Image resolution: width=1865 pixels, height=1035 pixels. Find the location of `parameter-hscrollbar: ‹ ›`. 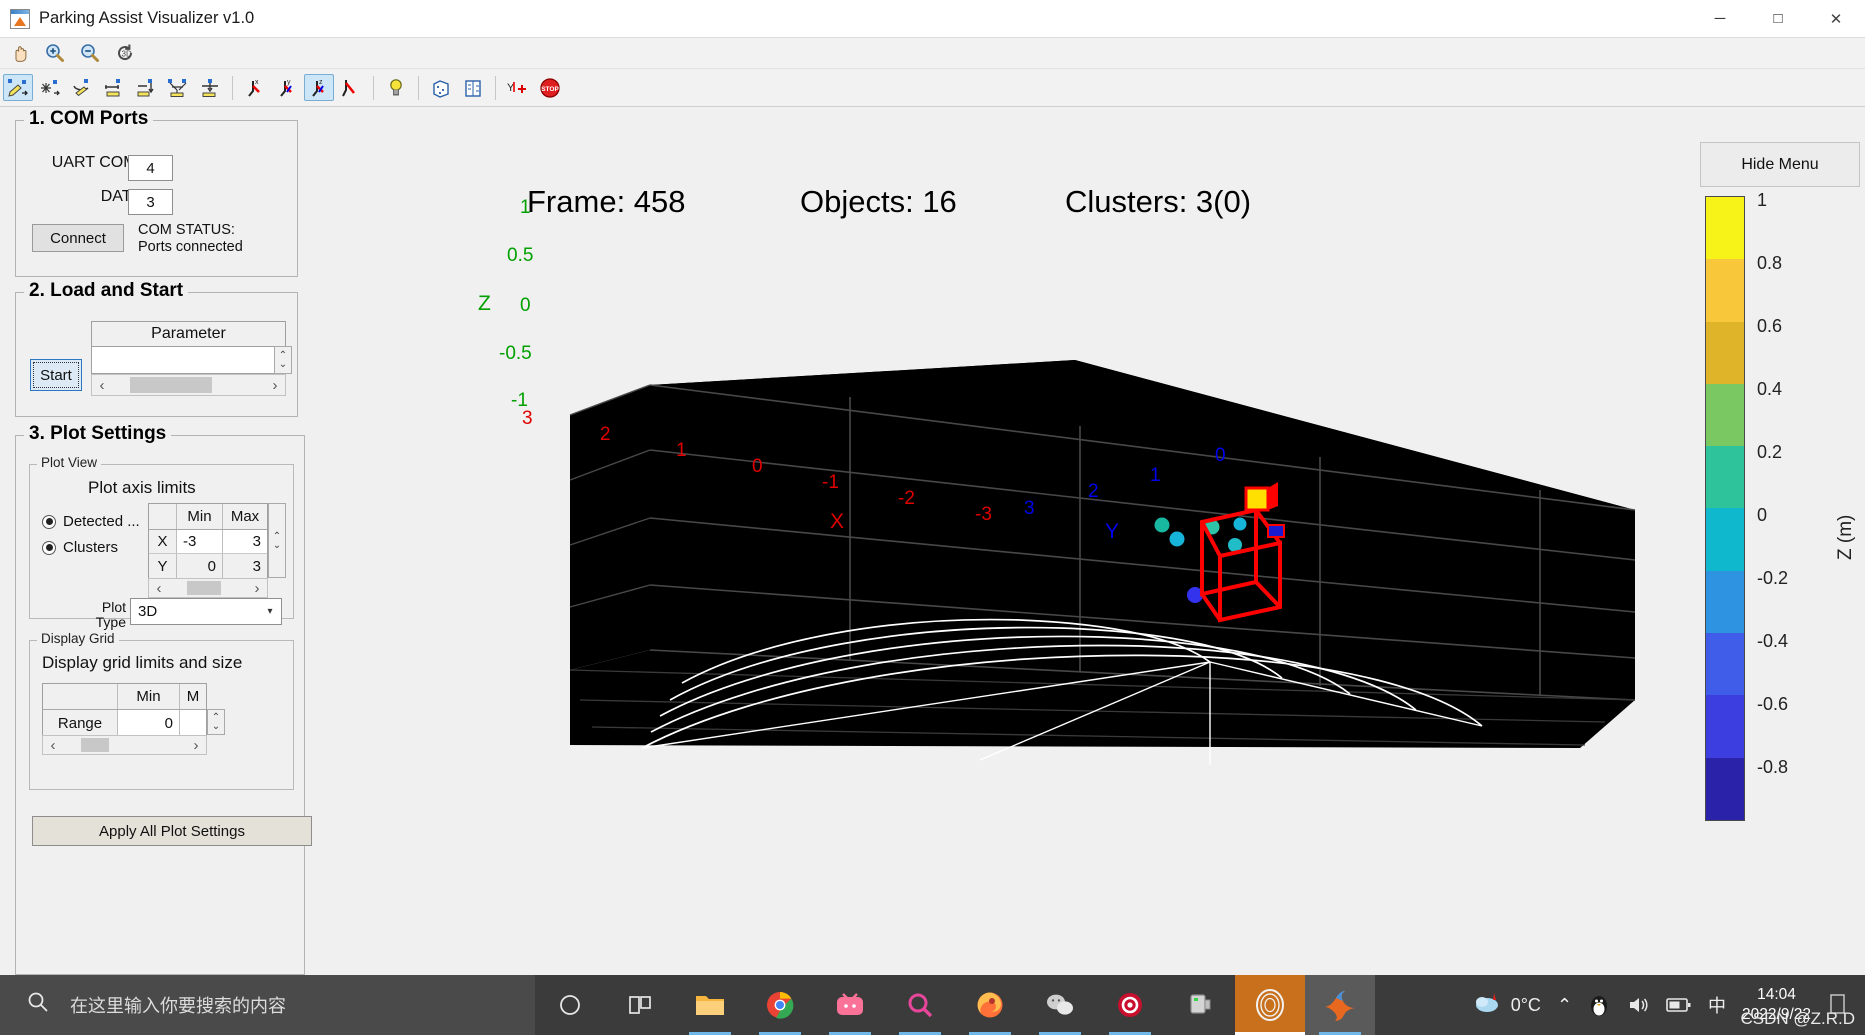

parameter-hscrollbar: ‹ › is located at coordinates (188, 385).